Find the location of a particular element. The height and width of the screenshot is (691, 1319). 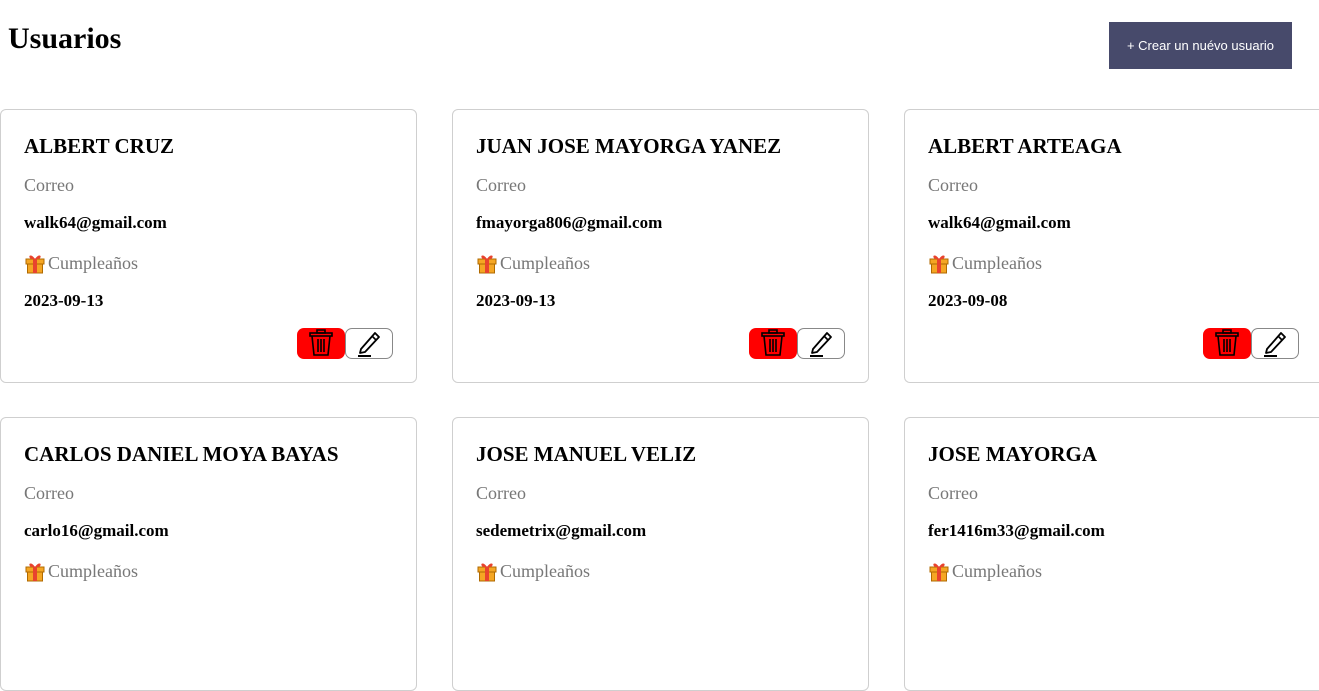

user-name: JOSE MANUEL VELIZ is located at coordinates (586, 454).